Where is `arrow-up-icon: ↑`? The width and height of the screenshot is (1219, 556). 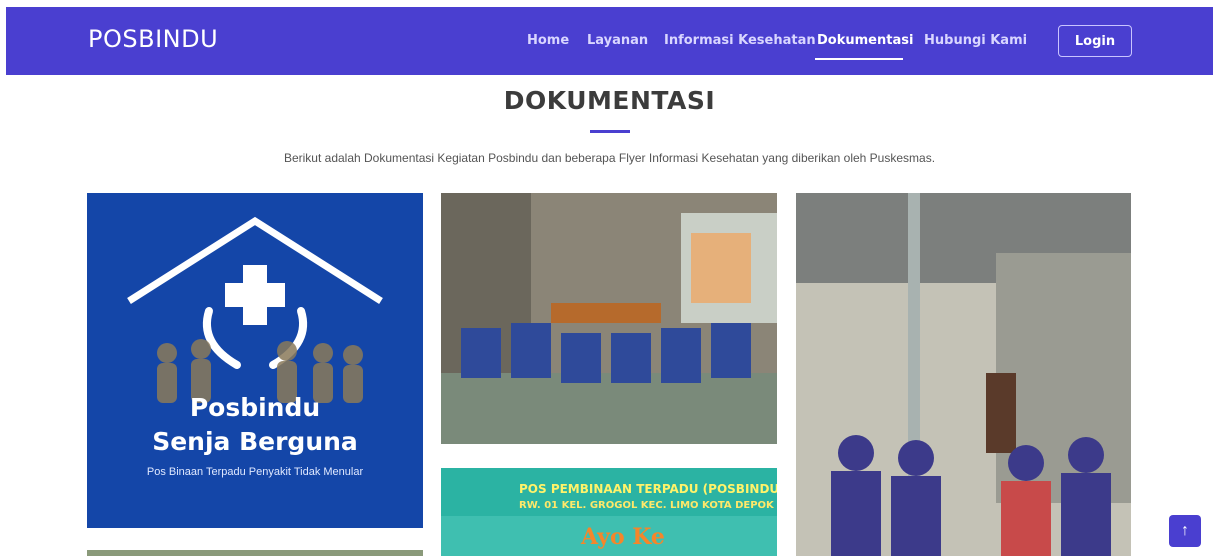 arrow-up-icon: ↑ is located at coordinates (1185, 530).